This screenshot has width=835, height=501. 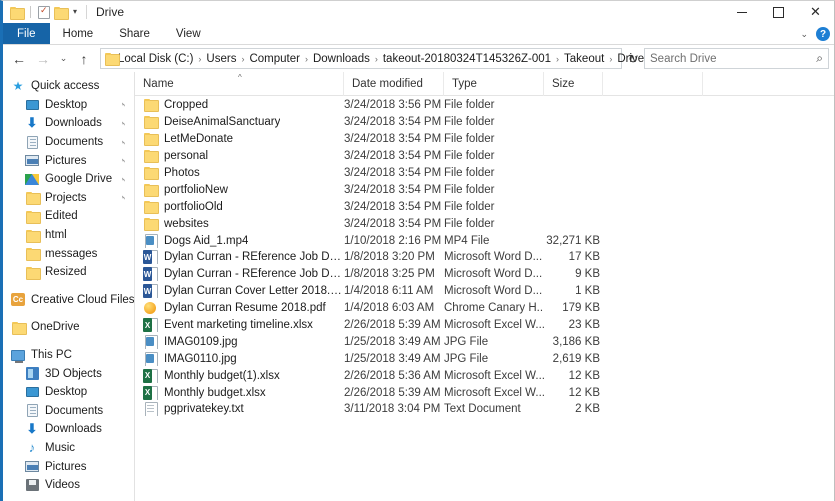 What do you see at coordinates (78, 33) in the screenshot?
I see `tab-home: Home` at bounding box center [78, 33].